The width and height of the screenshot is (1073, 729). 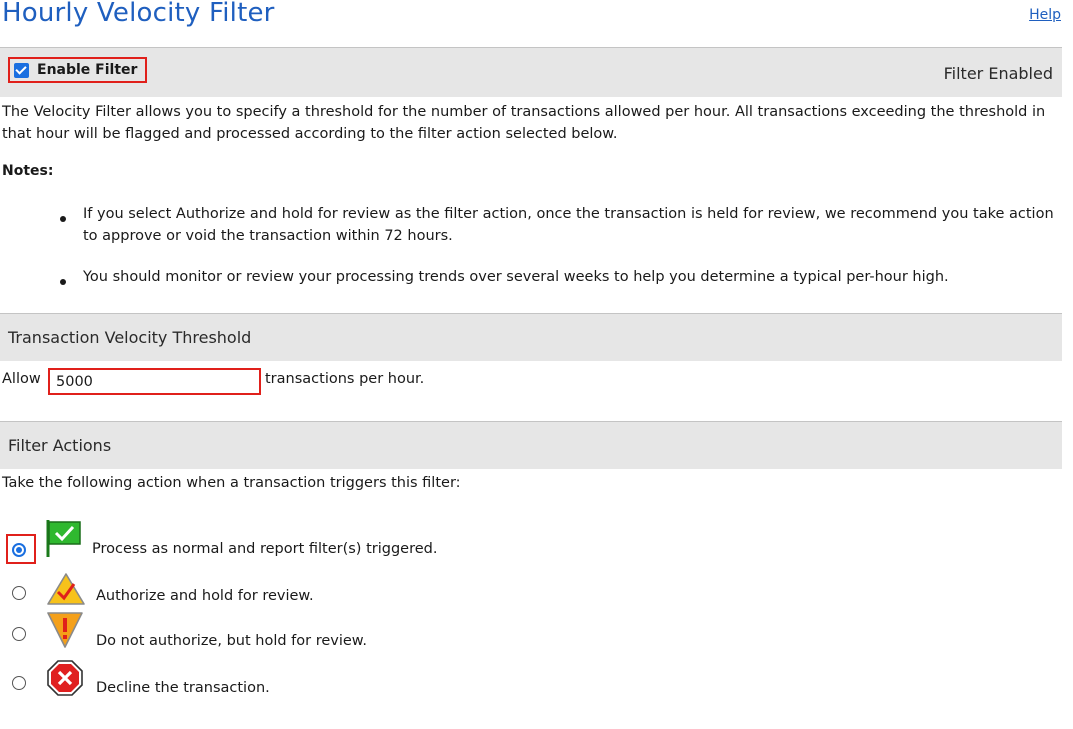 I want to click on action-option-decline: Decline the transaction., so click(x=350, y=684).